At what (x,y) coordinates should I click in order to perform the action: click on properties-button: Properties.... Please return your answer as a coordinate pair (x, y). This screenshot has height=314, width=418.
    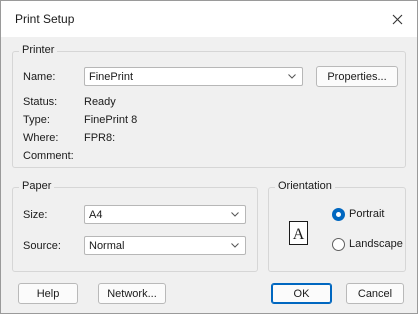
    Looking at the image, I should click on (357, 76).